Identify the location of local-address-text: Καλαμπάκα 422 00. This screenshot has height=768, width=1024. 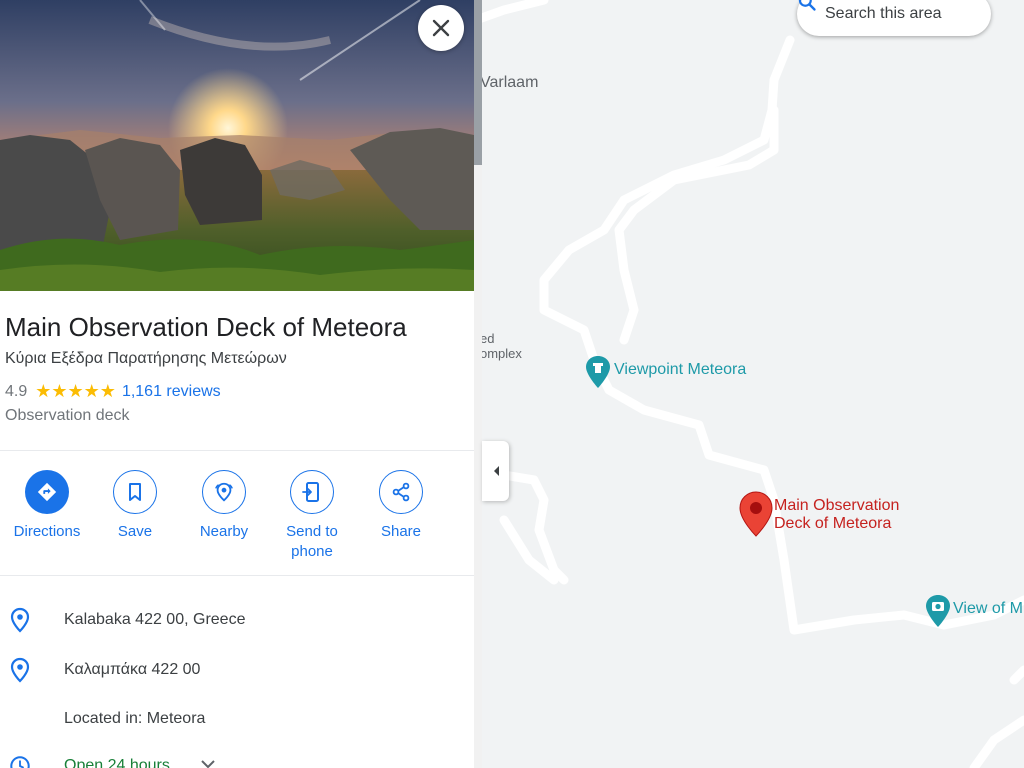
(132, 669).